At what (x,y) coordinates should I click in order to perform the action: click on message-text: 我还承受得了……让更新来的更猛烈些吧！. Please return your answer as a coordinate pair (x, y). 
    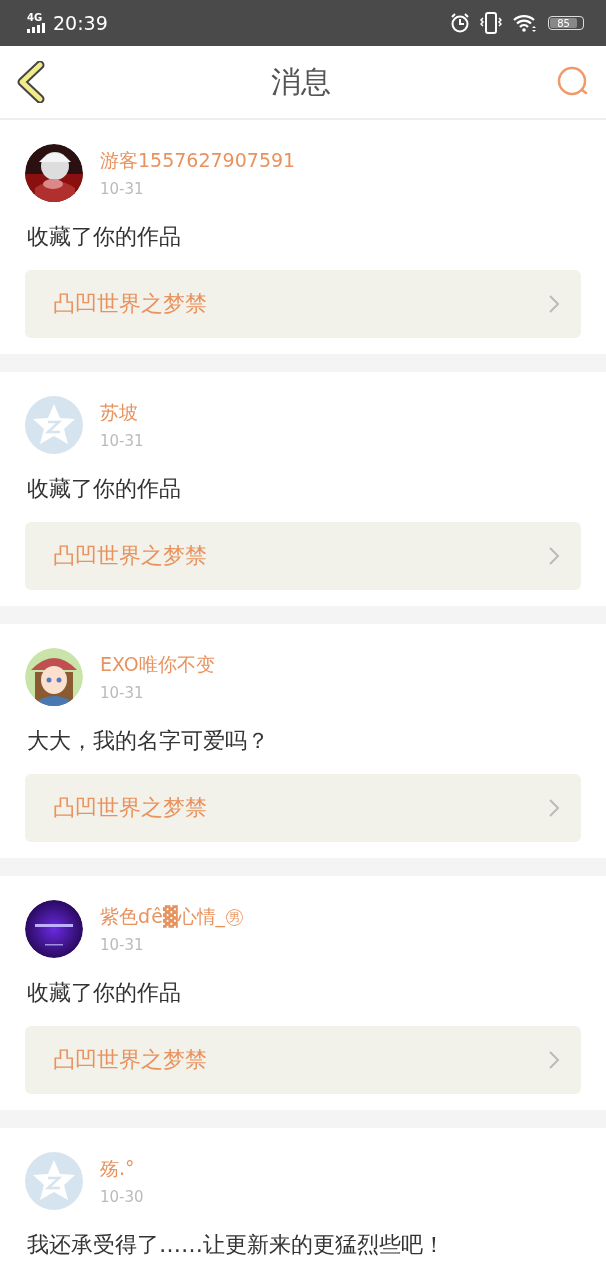
    Looking at the image, I should click on (236, 1245).